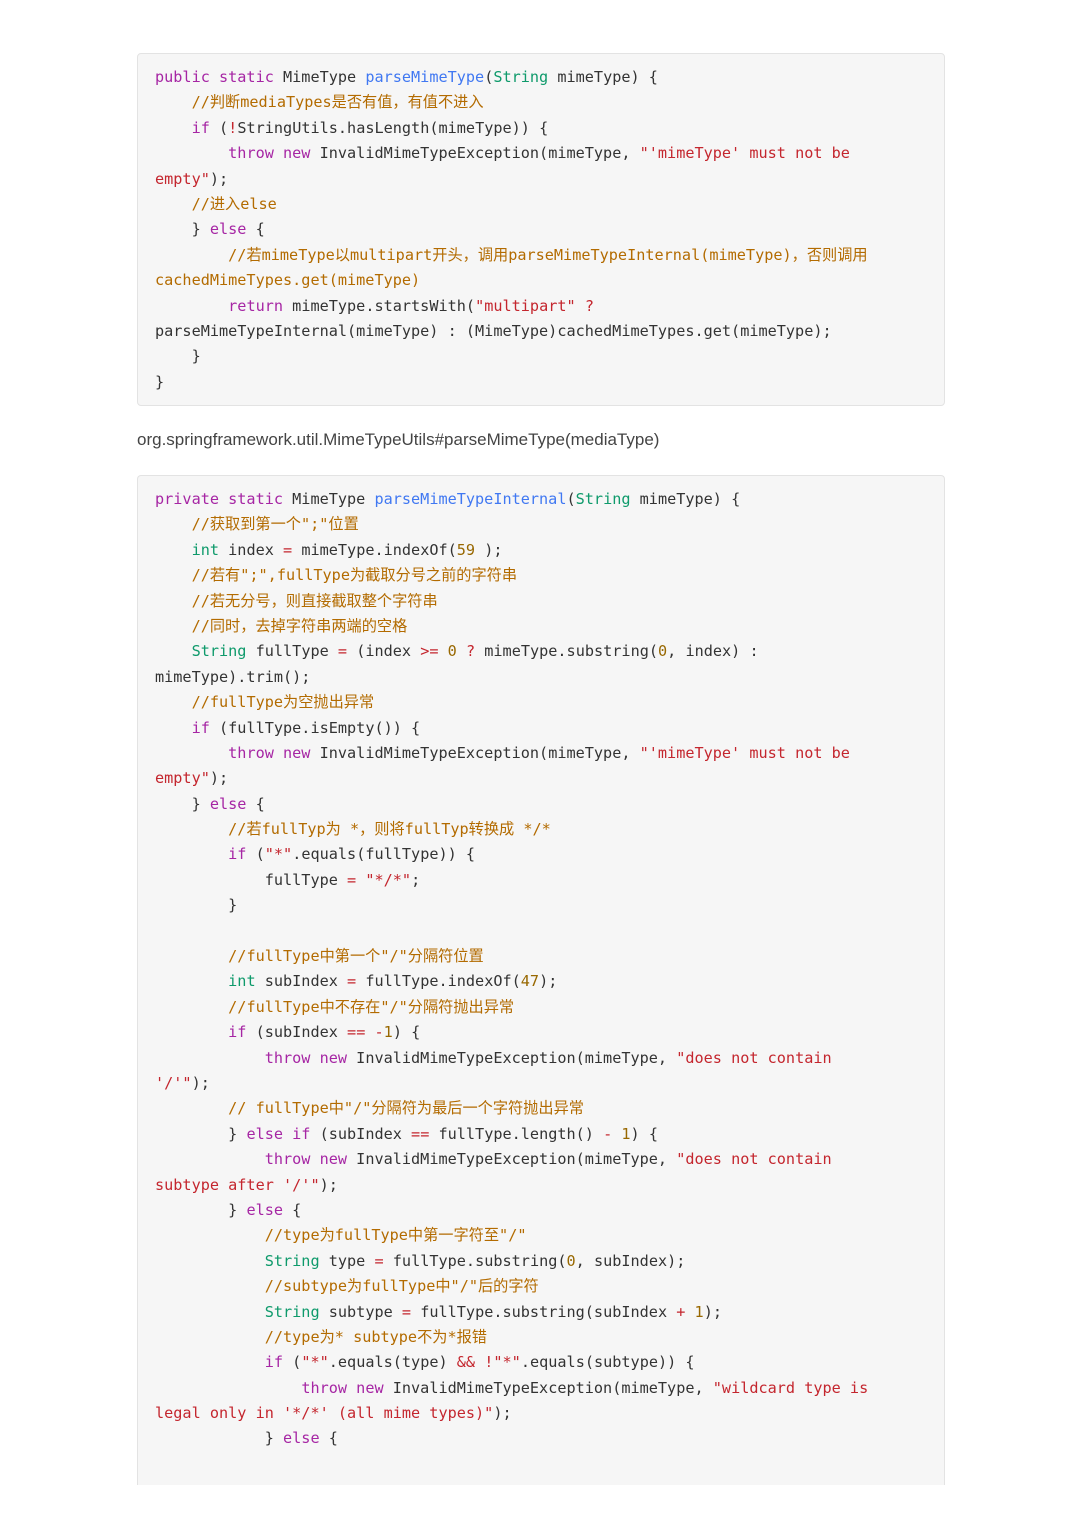 The height and width of the screenshot is (1528, 1080). I want to click on code-token: ) {, so click(644, 1133).